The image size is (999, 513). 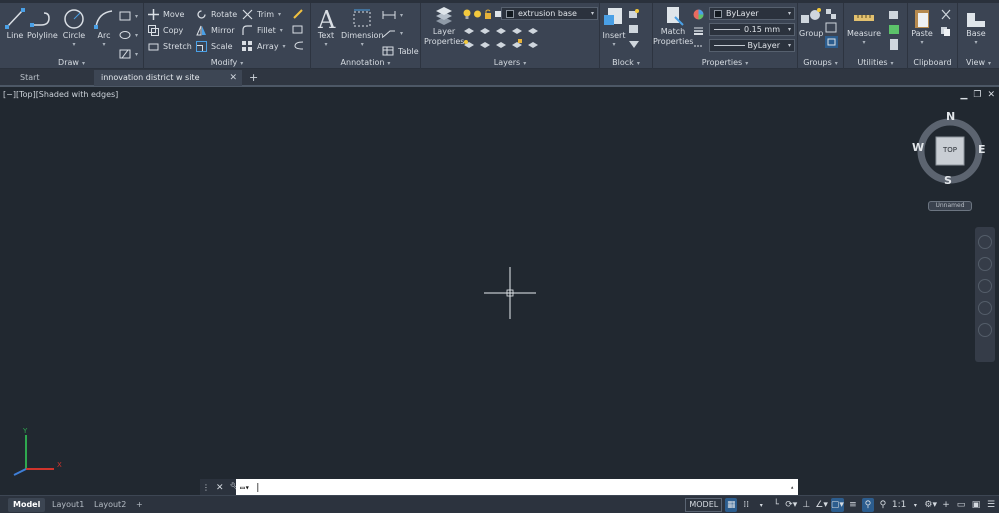 What do you see at coordinates (510, 62) in the screenshot?
I see `layers-panel-title: Layers ▾` at bounding box center [510, 62].